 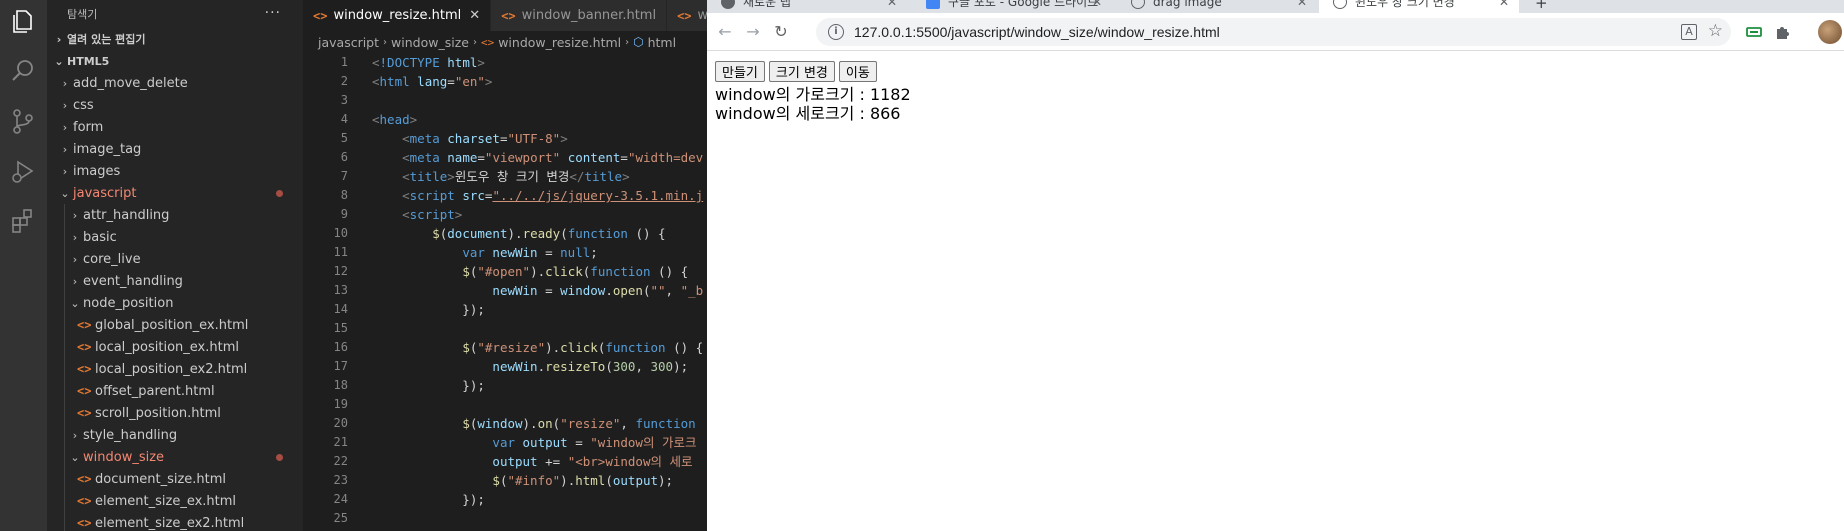 I want to click on line-number: 10, so click(x=340, y=233).